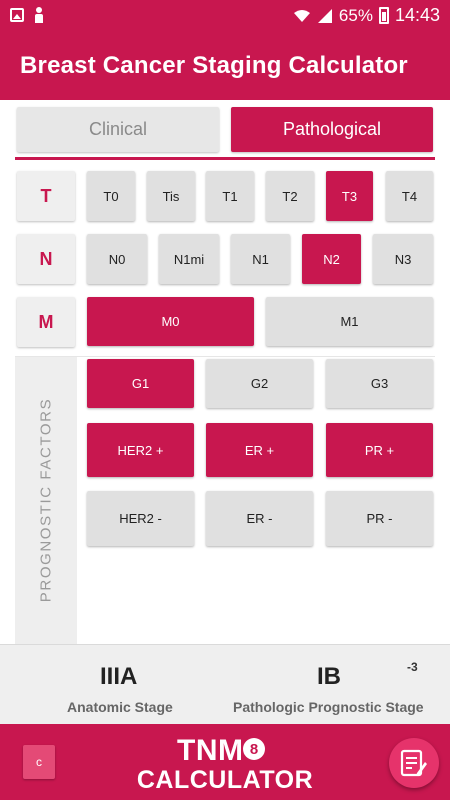 The width and height of the screenshot is (450, 800). I want to click on m-row-label: M, so click(46, 322).